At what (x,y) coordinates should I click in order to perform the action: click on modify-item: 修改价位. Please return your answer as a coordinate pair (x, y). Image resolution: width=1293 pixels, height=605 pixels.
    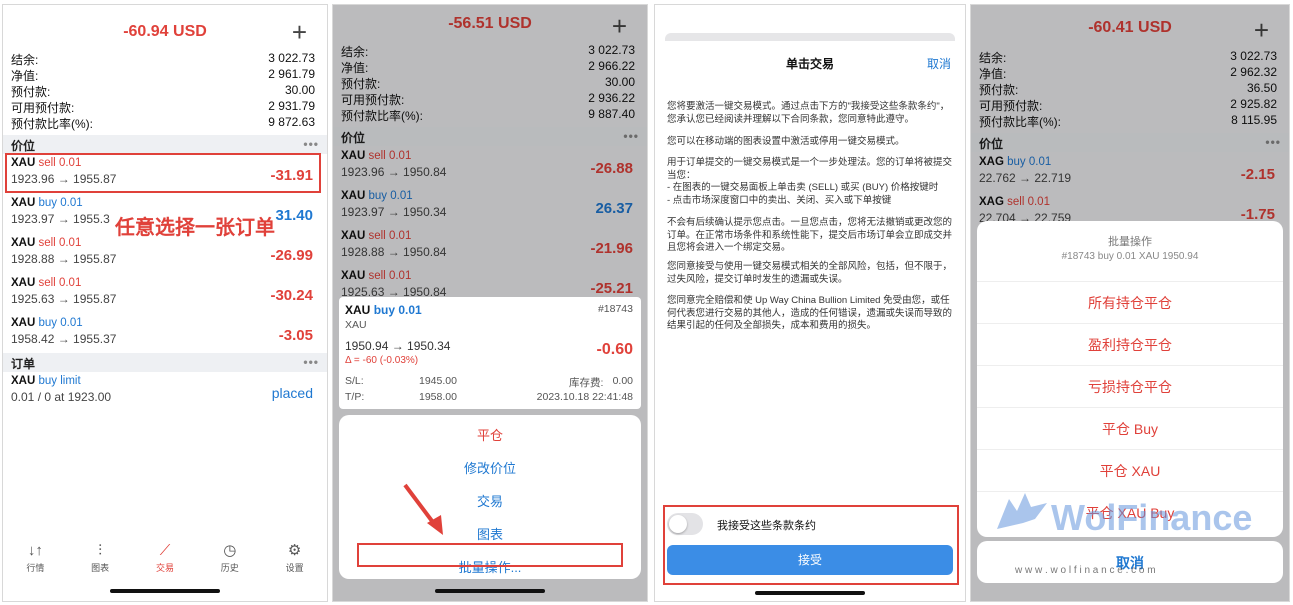
    Looking at the image, I should click on (490, 467).